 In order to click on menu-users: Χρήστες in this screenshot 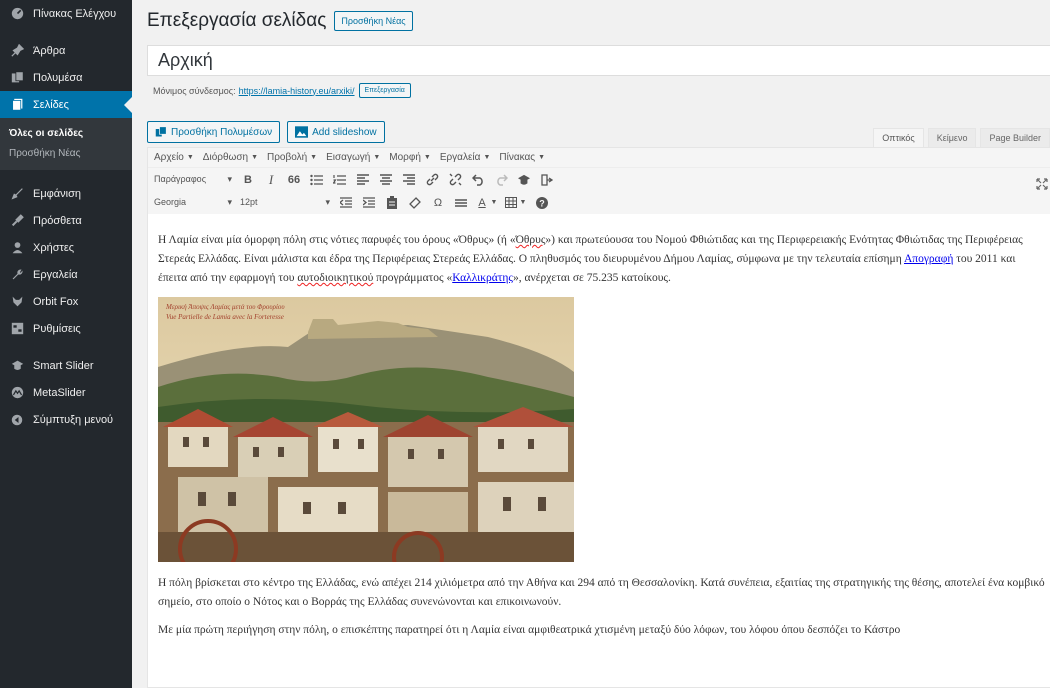, I will do `click(66, 247)`.